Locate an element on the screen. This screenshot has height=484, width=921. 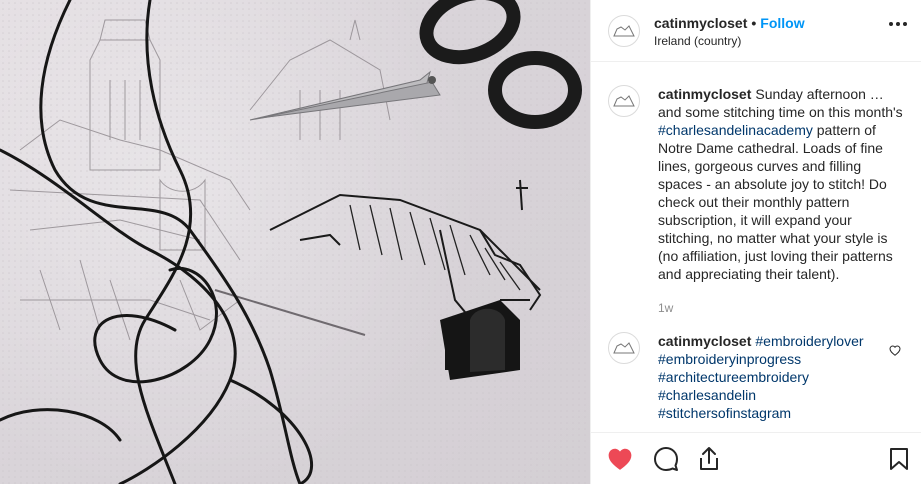
header-text: catinmycloset • Follow Ireland (country) is located at coordinates (729, 31).